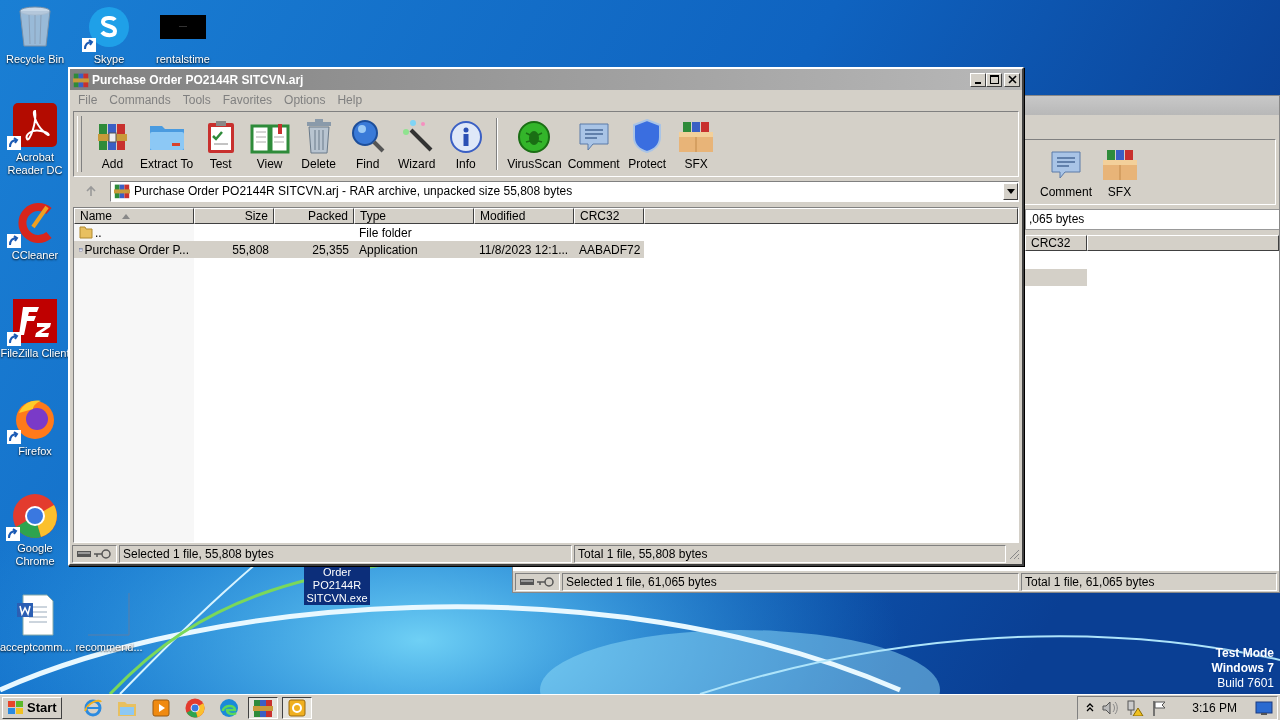 The height and width of the screenshot is (720, 1280). I want to click on toolbar-button: Info, so click(466, 144).